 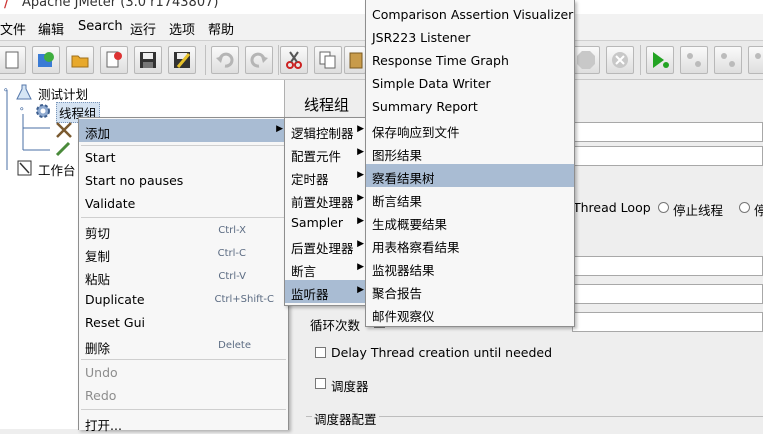 I want to click on save-as-button, so click(x=182, y=60).